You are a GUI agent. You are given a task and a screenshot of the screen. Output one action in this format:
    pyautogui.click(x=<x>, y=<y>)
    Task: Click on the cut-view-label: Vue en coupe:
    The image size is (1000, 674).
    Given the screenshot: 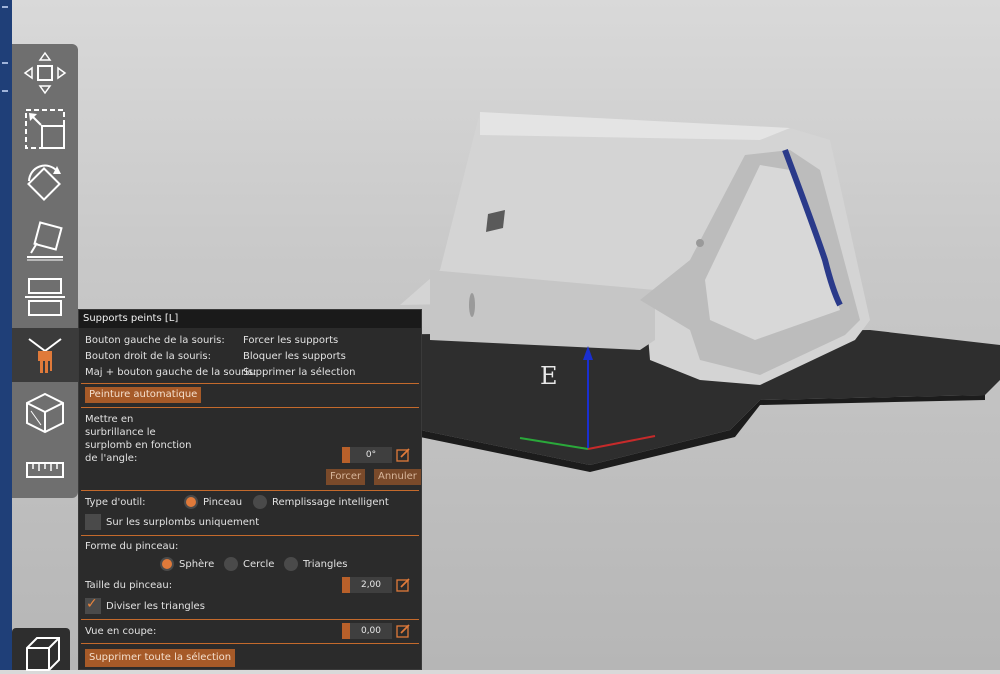 What is the action you would take?
    pyautogui.click(x=121, y=631)
    